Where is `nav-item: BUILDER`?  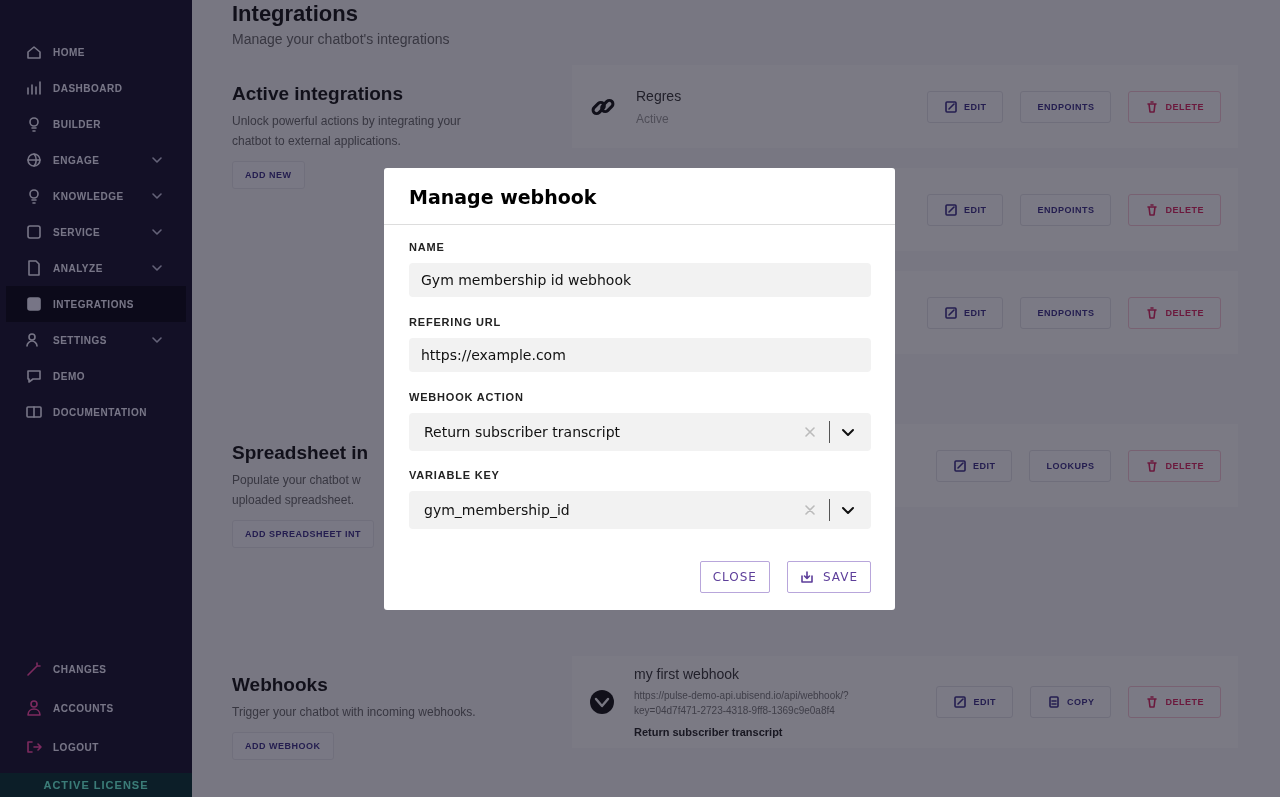 nav-item: BUILDER is located at coordinates (96, 124).